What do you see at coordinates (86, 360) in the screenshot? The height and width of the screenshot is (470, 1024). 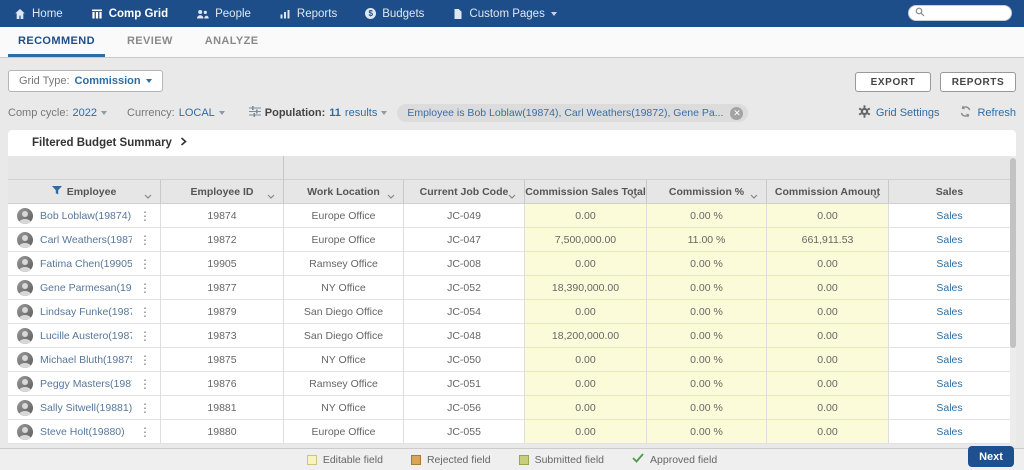 I see `employee-name-link: Michael Bluth(19875)` at bounding box center [86, 360].